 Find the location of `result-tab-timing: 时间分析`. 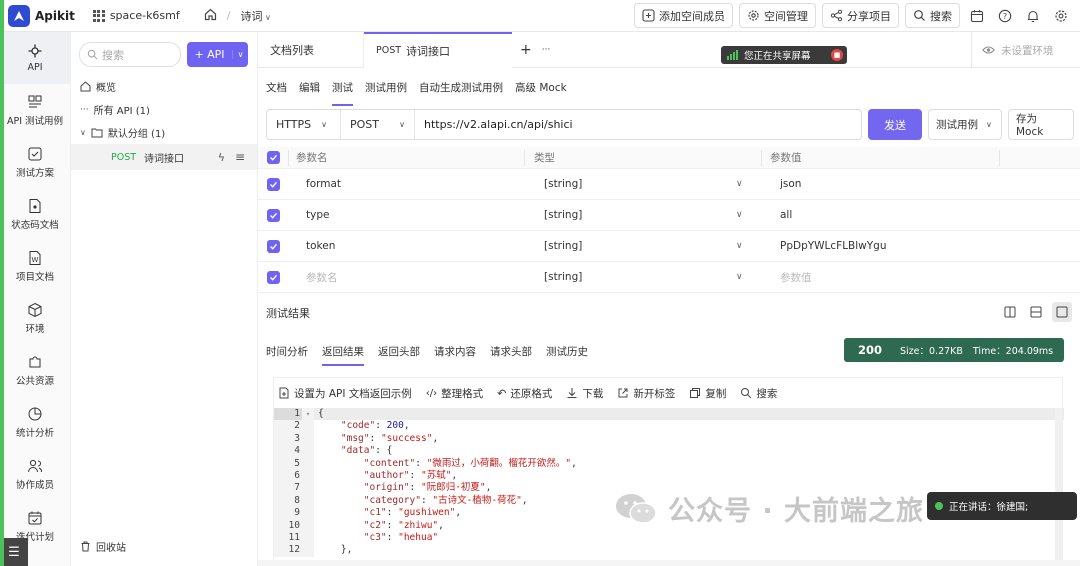

result-tab-timing: 时间分析 is located at coordinates (287, 351).